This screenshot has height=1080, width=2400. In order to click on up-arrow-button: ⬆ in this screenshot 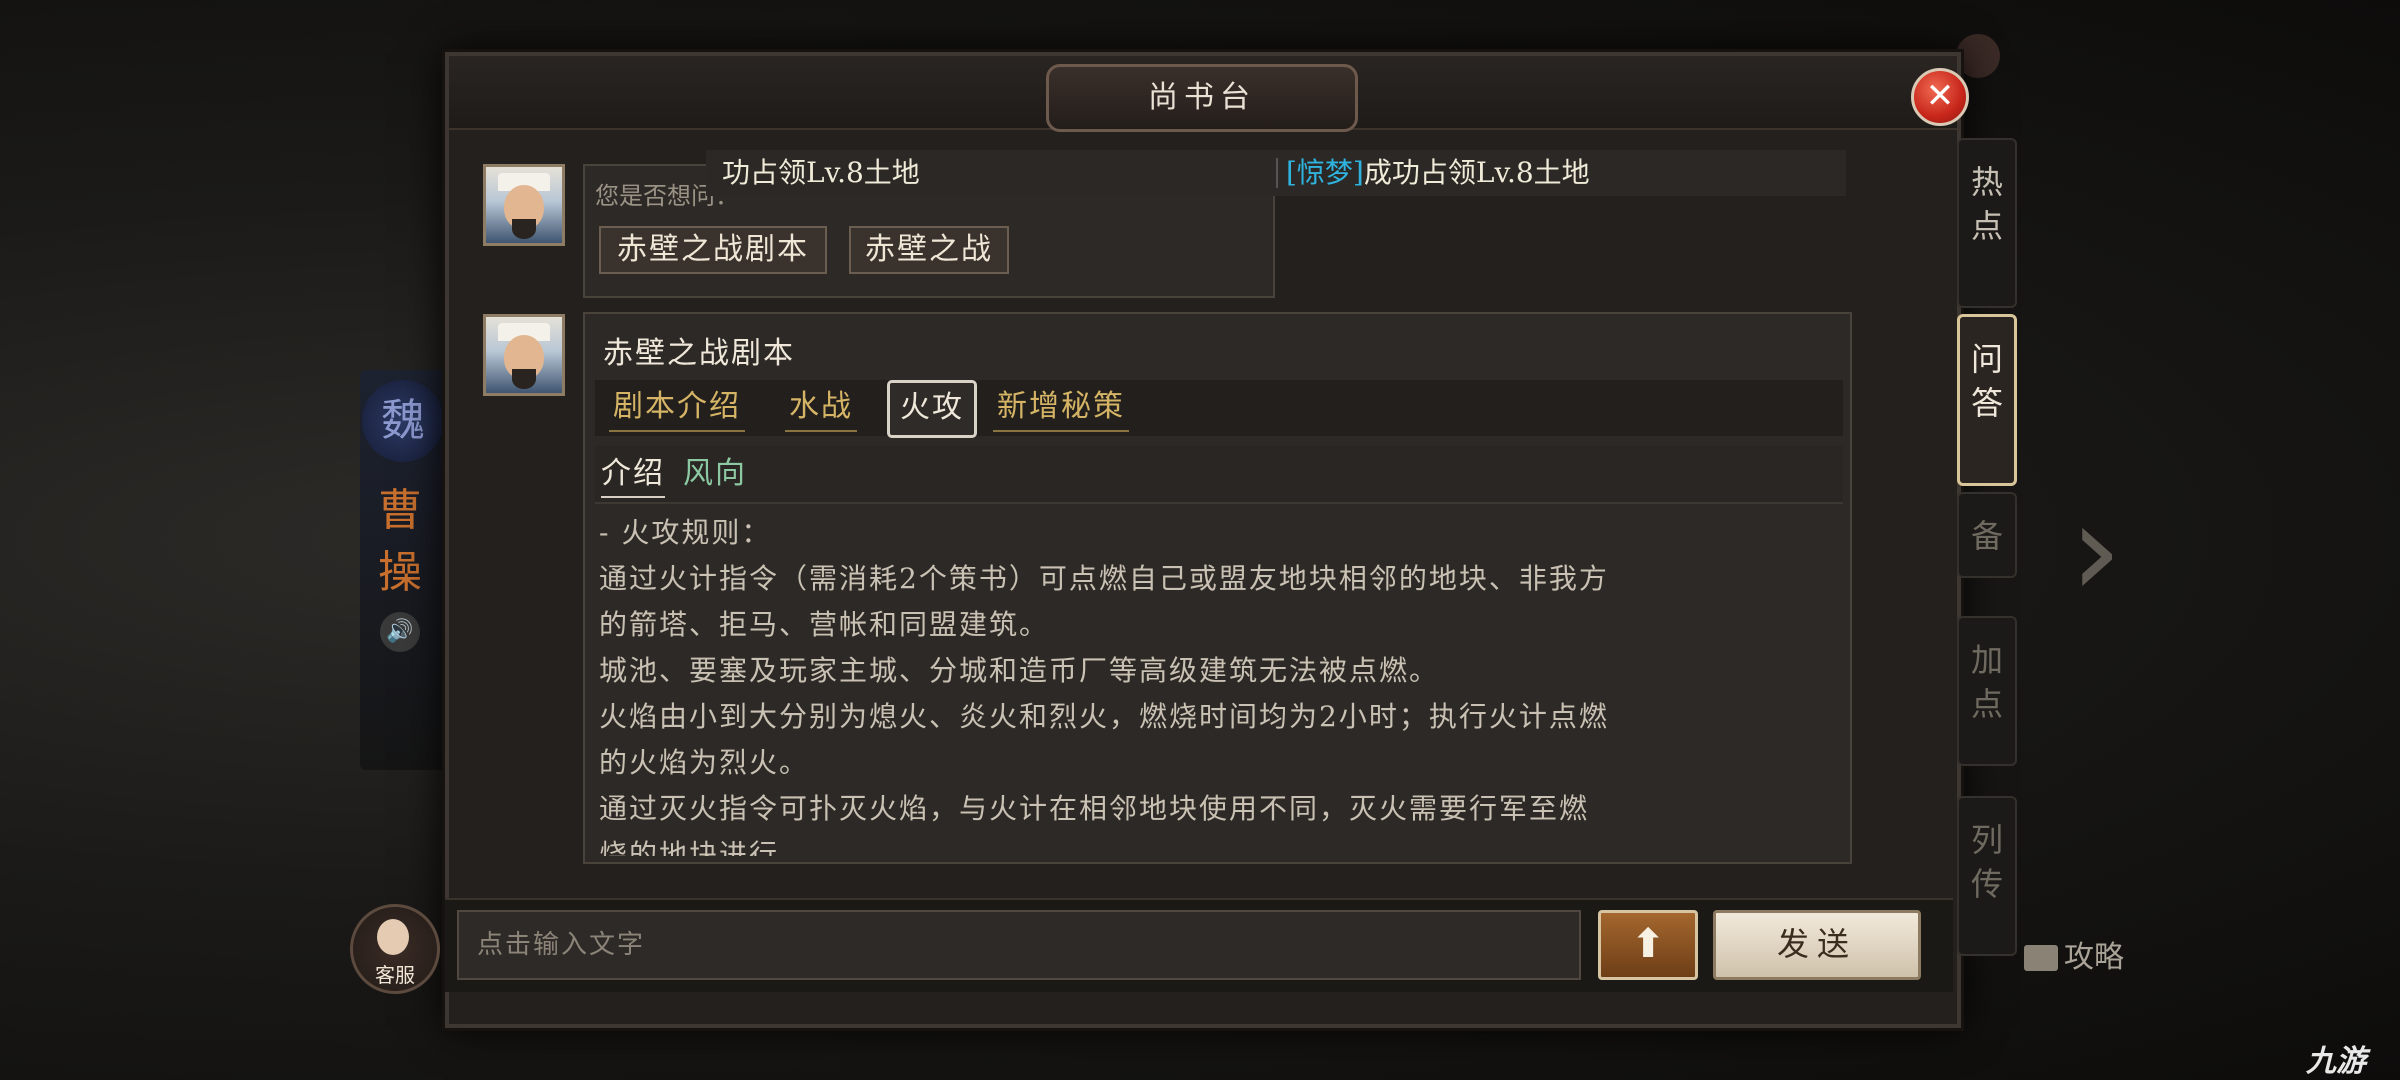, I will do `click(1648, 945)`.